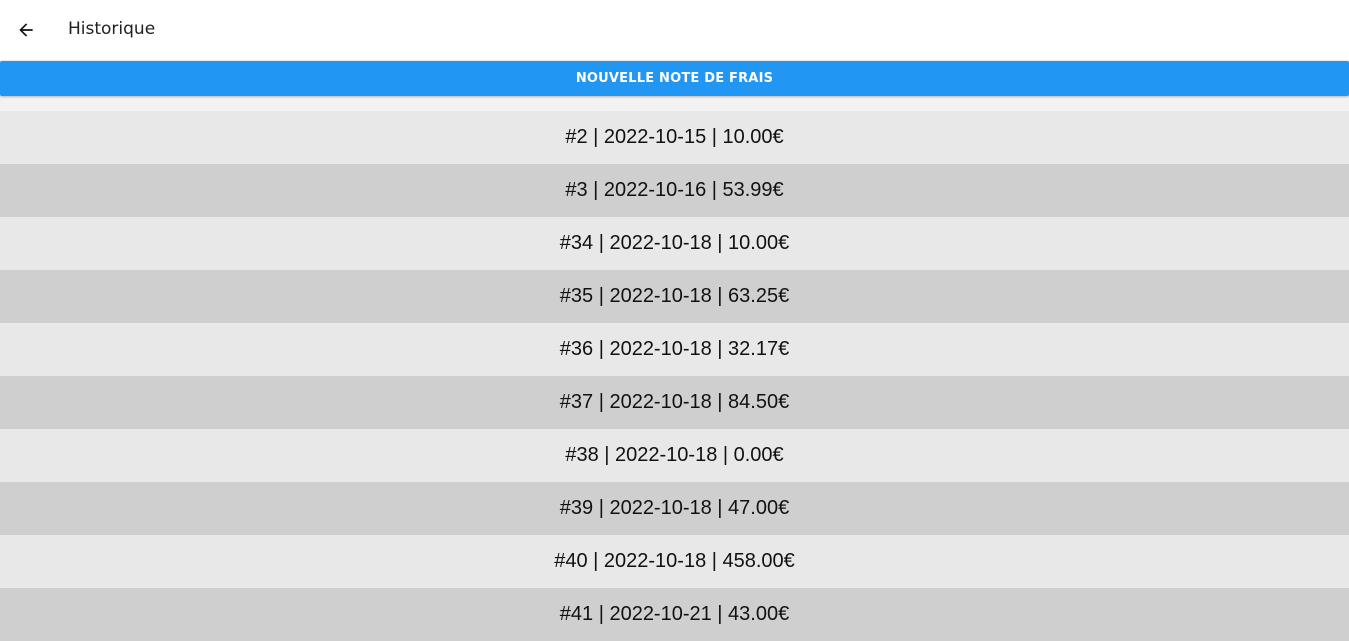  I want to click on history-item: #40 | 2022-10-18 | 458.00€, so click(674, 561).